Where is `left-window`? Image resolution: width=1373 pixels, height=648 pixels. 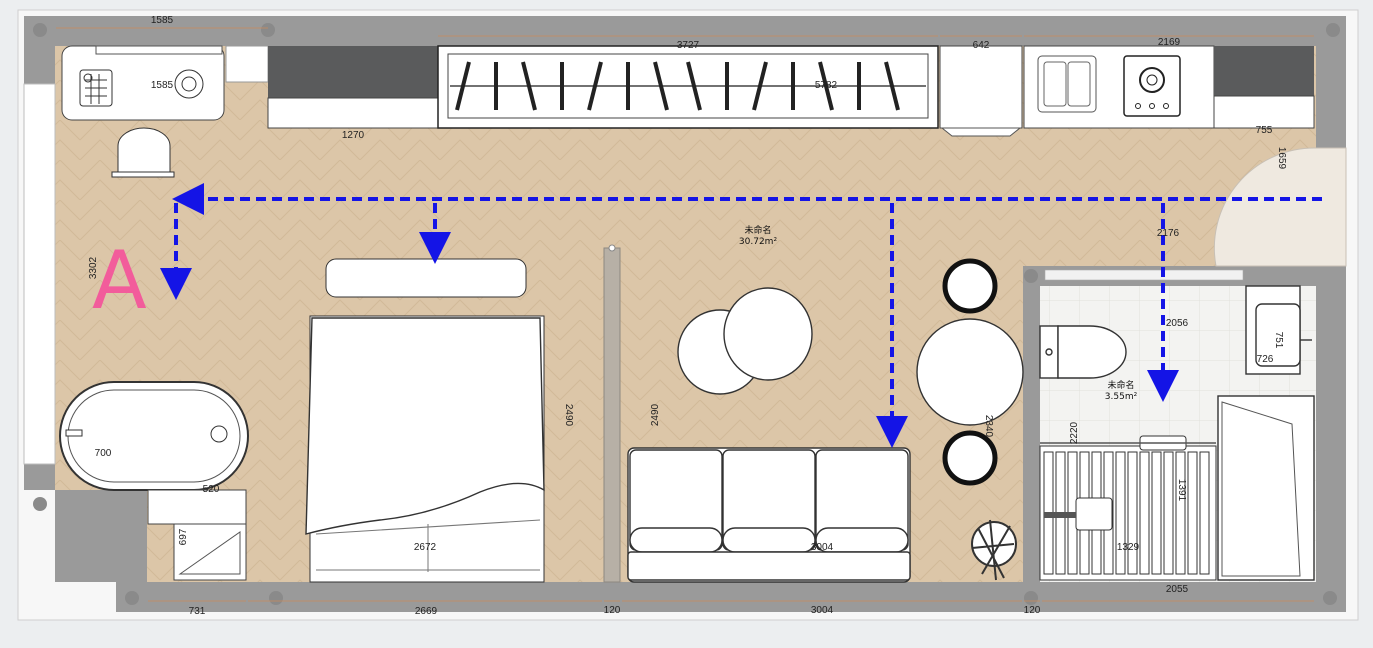 left-window is located at coordinates (39, 274).